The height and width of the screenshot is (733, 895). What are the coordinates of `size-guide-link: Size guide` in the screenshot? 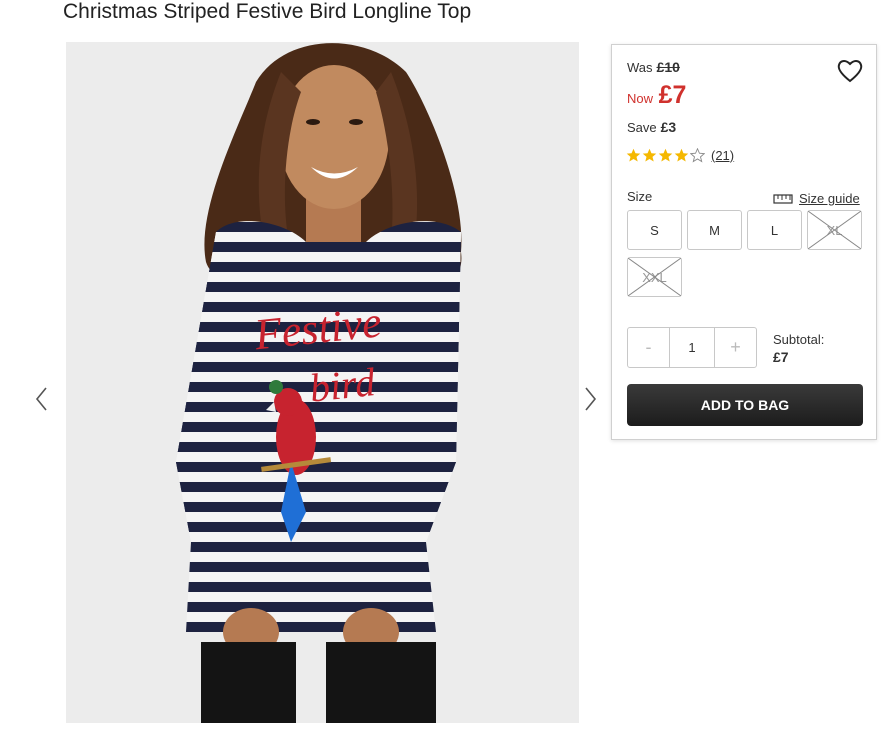 It's located at (816, 198).